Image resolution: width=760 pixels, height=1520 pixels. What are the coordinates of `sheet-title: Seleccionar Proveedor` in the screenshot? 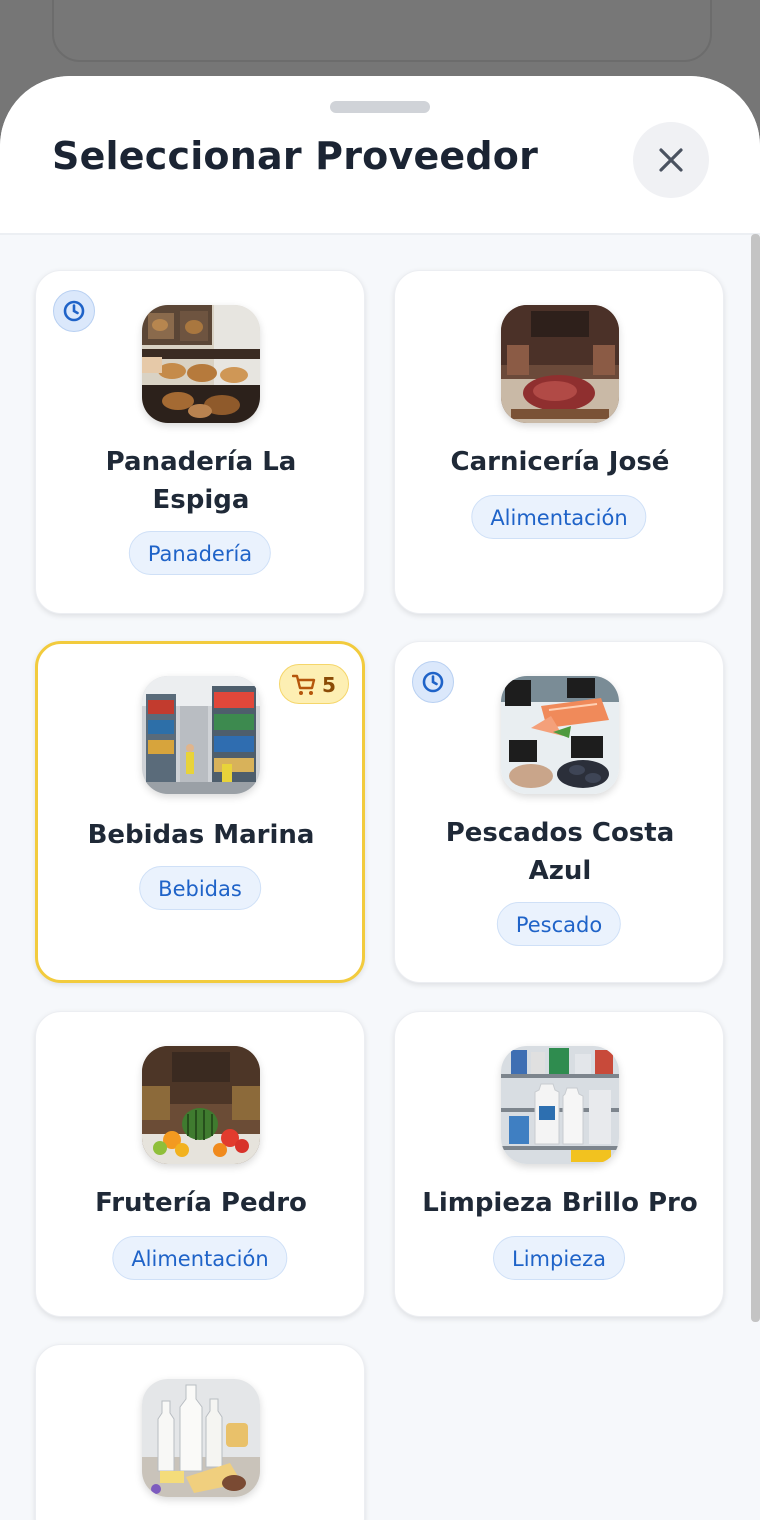 It's located at (295, 156).